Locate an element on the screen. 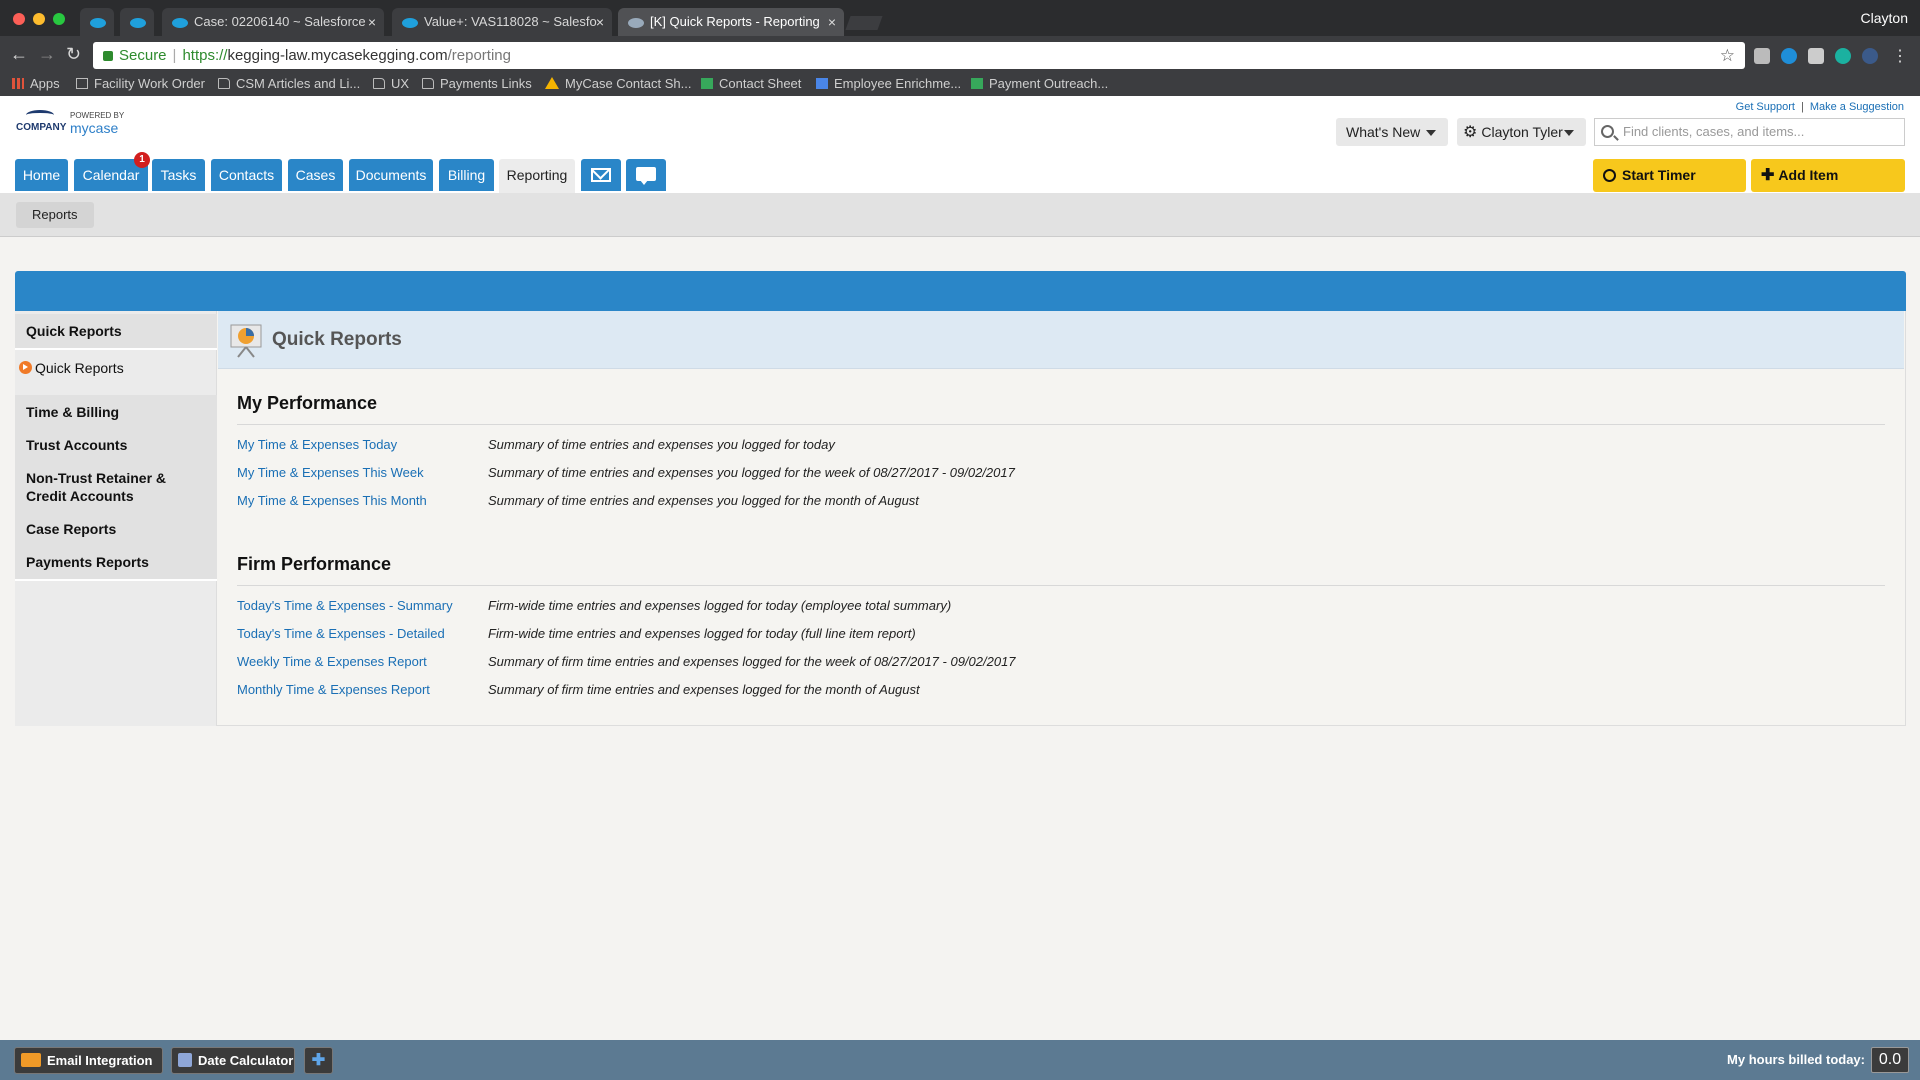 The width and height of the screenshot is (1920, 1080). my-performance-heading: My Performance is located at coordinates (307, 403).